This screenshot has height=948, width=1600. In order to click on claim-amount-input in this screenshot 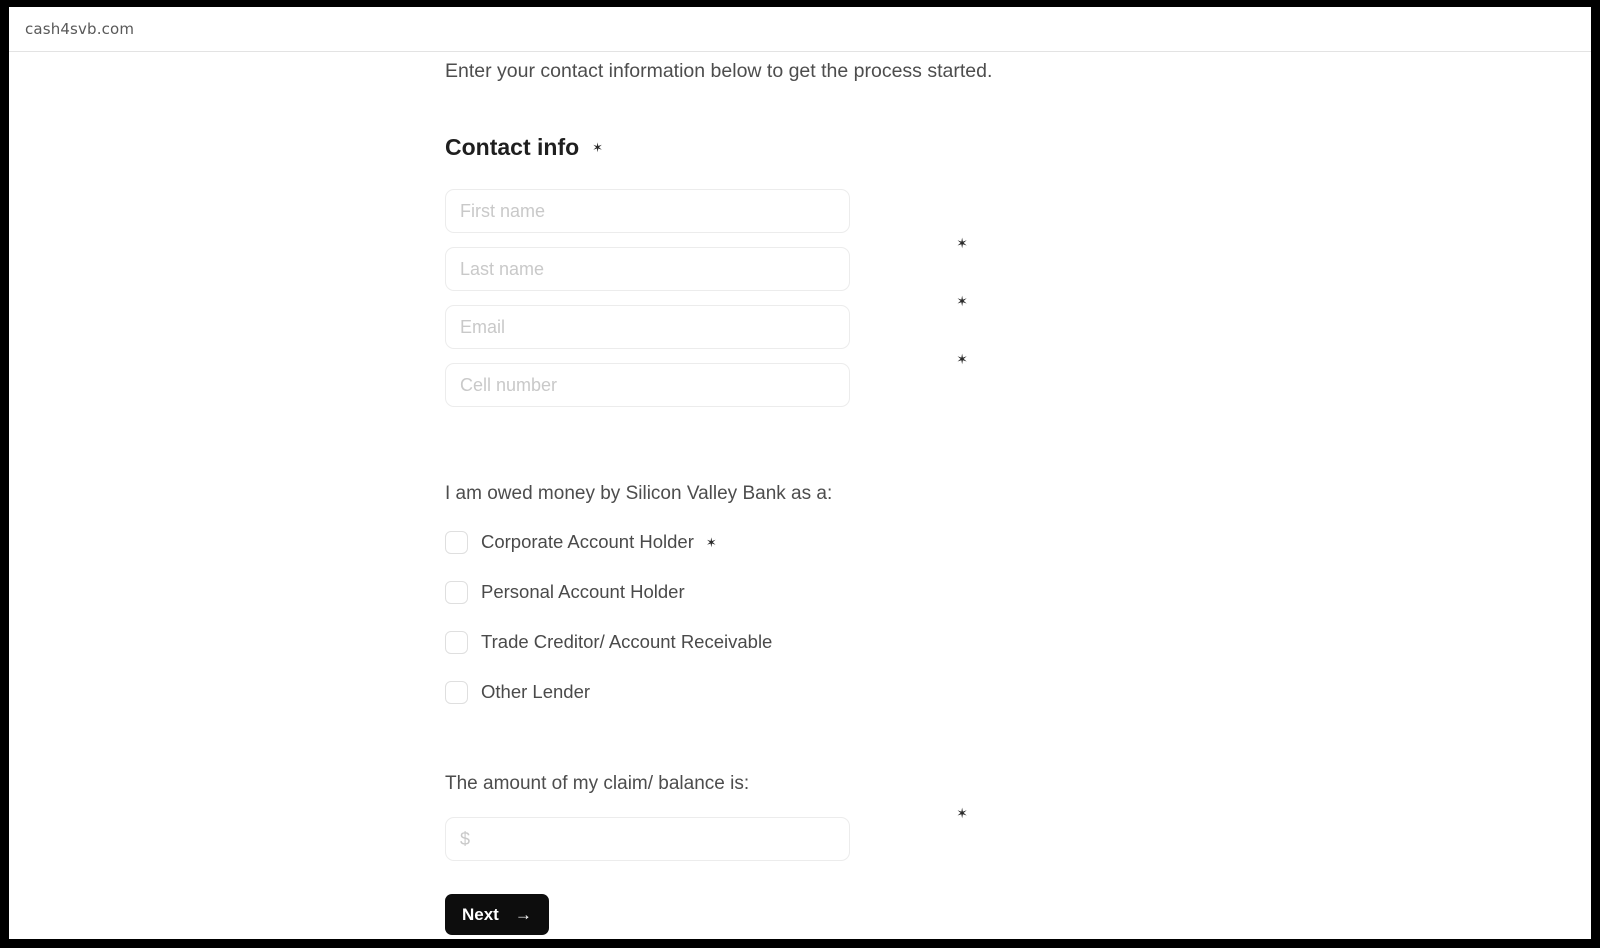, I will do `click(647, 839)`.